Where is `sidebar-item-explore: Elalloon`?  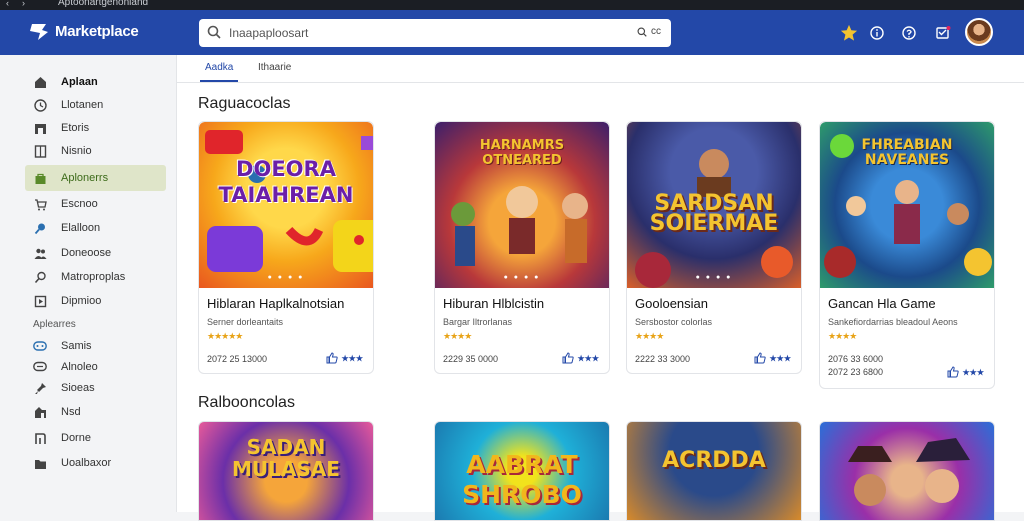
sidebar-item-explore: Elalloon is located at coordinates (95, 228).